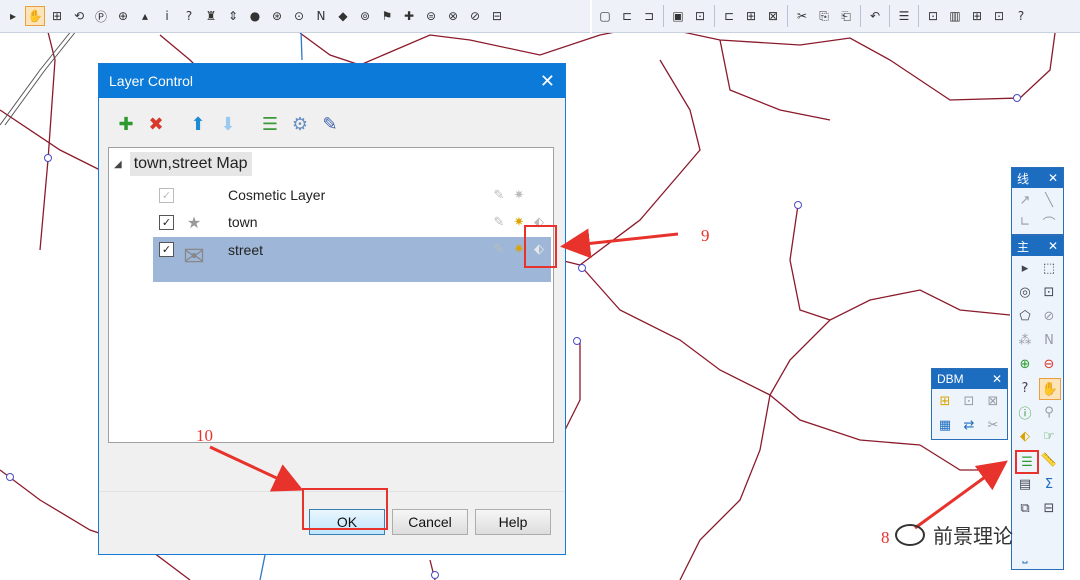 This screenshot has width=1080, height=580. What do you see at coordinates (299, 16) in the screenshot?
I see `tool-button-13: ⊙` at bounding box center [299, 16].